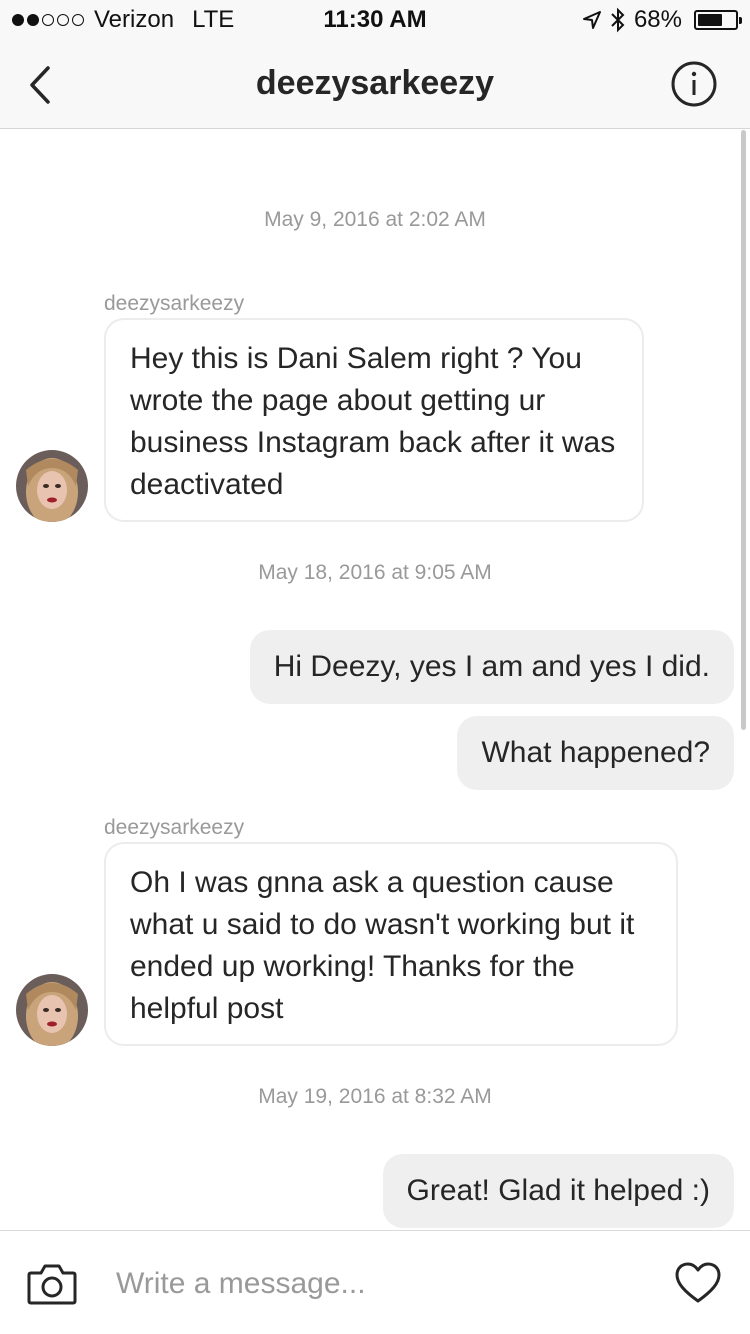 The height and width of the screenshot is (1334, 750). Describe the element at coordinates (710, 20) in the screenshot. I see `battery-level-fill` at that location.